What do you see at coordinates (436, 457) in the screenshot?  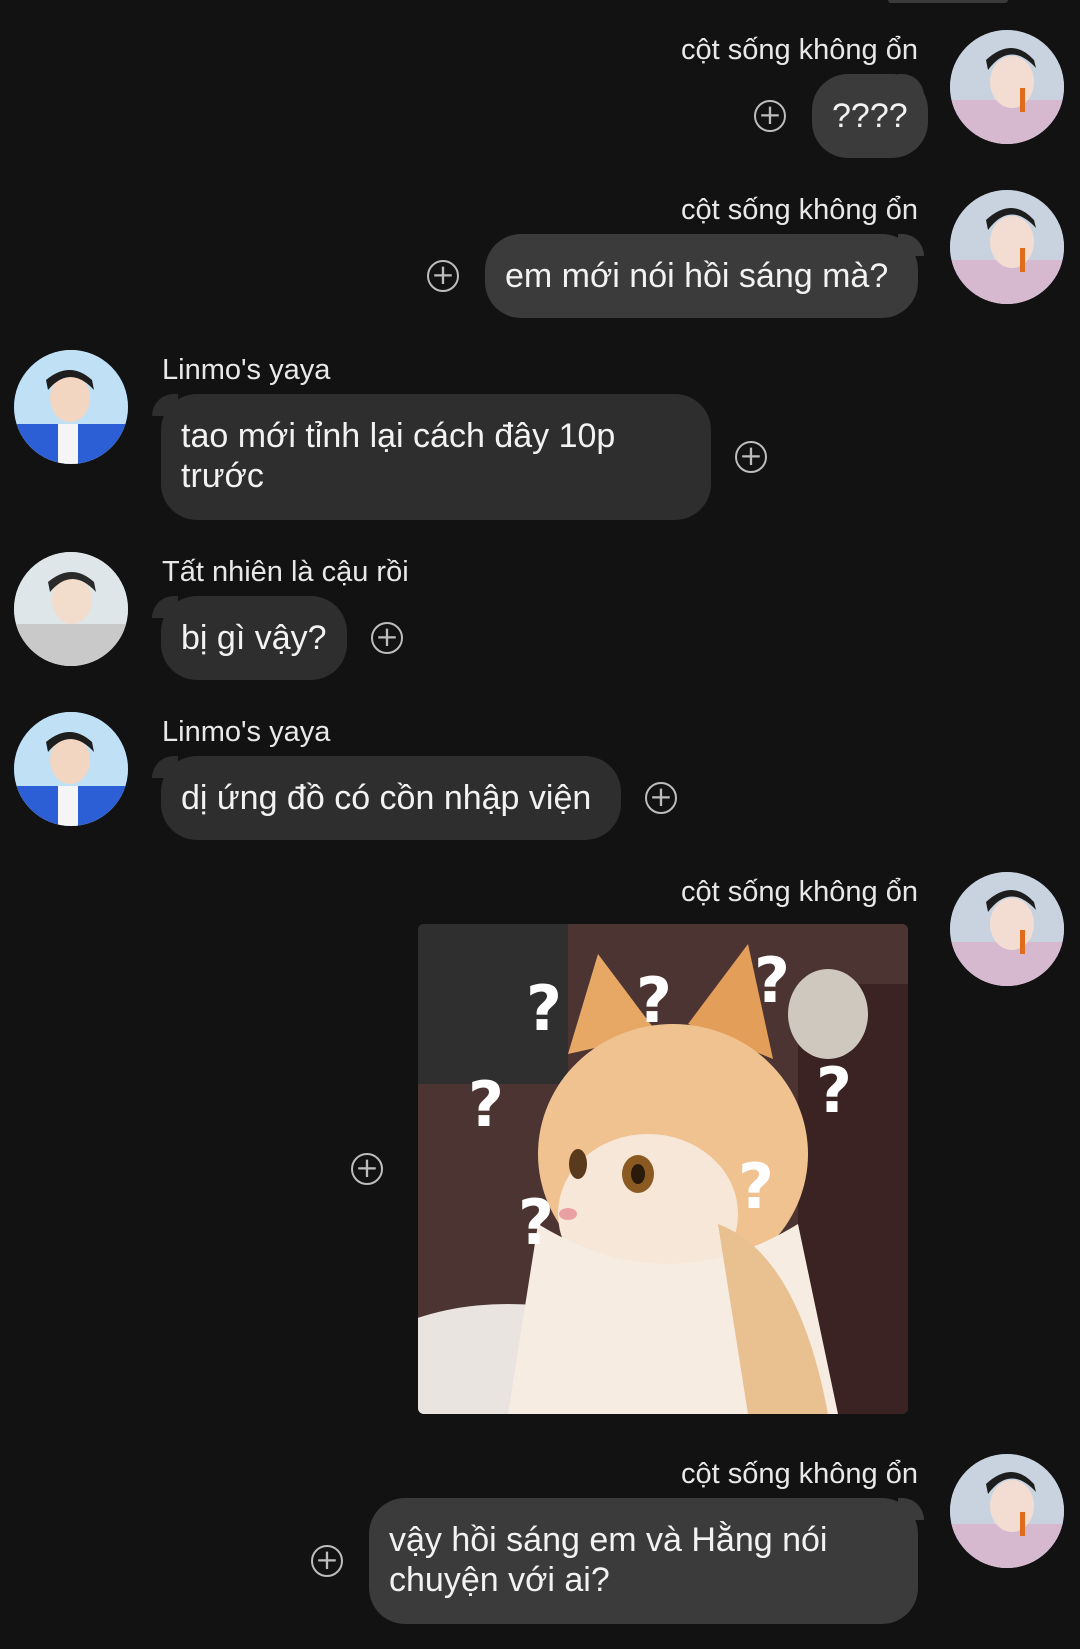 I see `message-bubble: tao mới tỉnh lại cách đây 10p trước` at bounding box center [436, 457].